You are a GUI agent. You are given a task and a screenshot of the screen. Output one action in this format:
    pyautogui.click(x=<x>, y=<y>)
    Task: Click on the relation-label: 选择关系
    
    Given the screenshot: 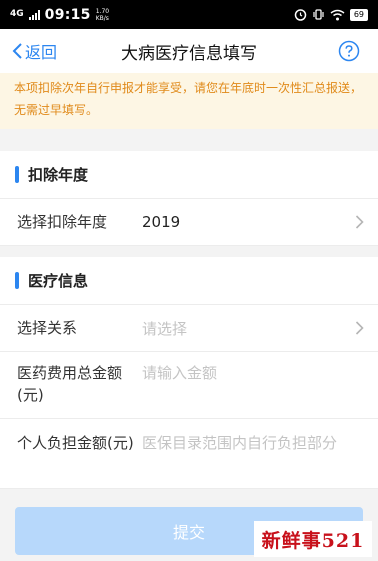 What is the action you would take?
    pyautogui.click(x=47, y=328)
    